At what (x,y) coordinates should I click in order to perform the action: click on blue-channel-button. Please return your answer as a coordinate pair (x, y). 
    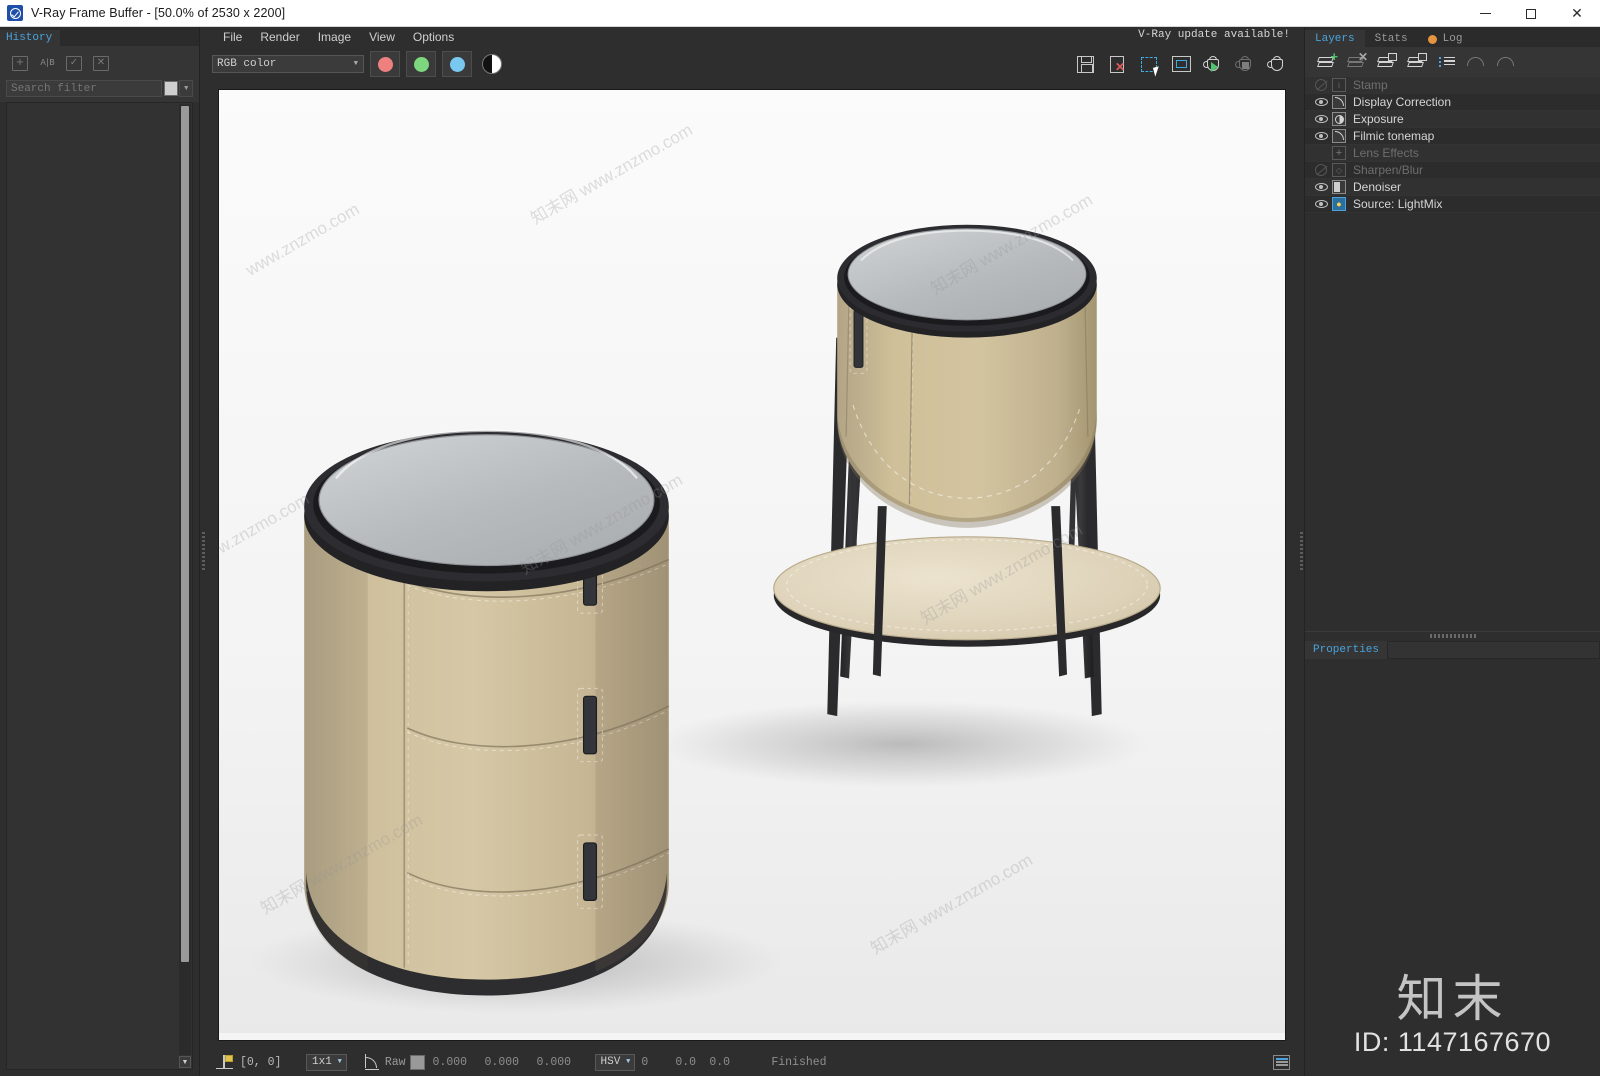
    Looking at the image, I should click on (457, 64).